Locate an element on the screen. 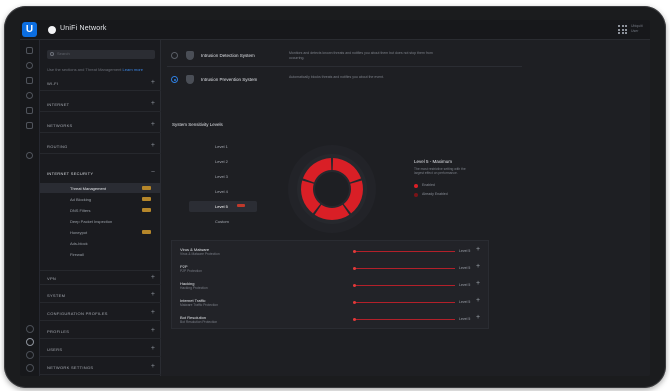 This screenshot has width=670, height=391. nav-internet: INTERNET + is located at coordinates (100, 104).